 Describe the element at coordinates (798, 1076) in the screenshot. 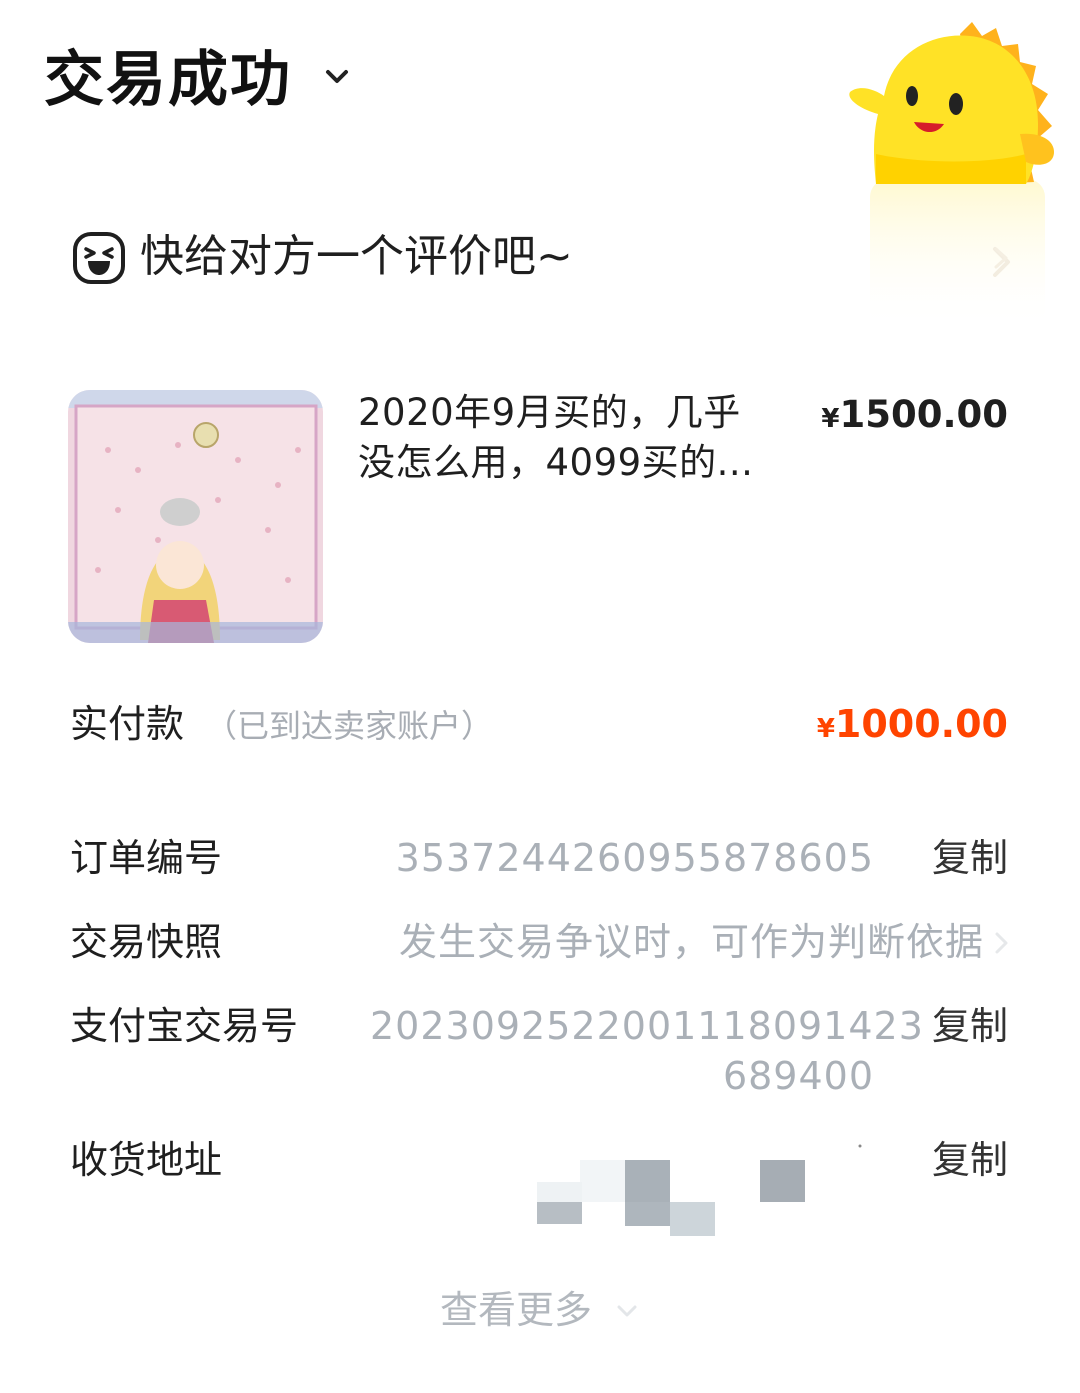

I see `alipay-trade-value-line2: 689400` at that location.